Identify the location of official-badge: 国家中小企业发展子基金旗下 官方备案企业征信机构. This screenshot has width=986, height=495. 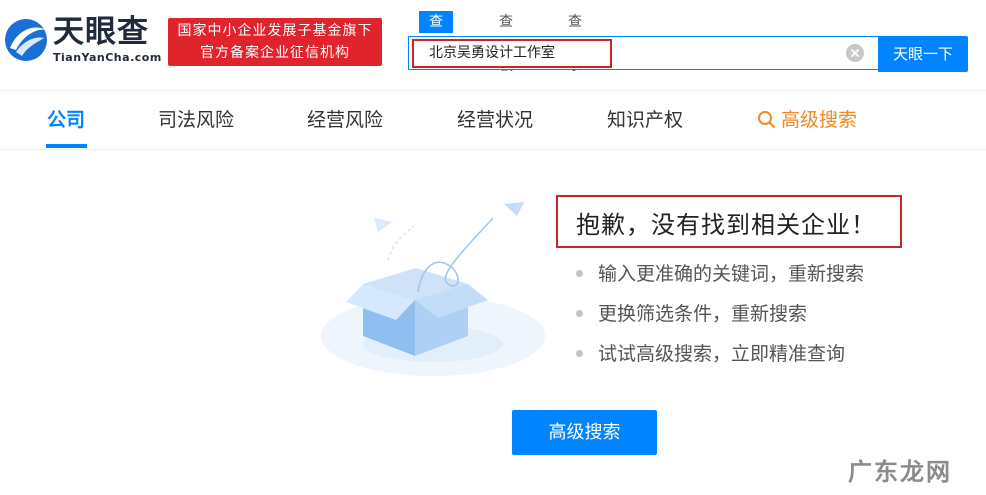
(275, 42).